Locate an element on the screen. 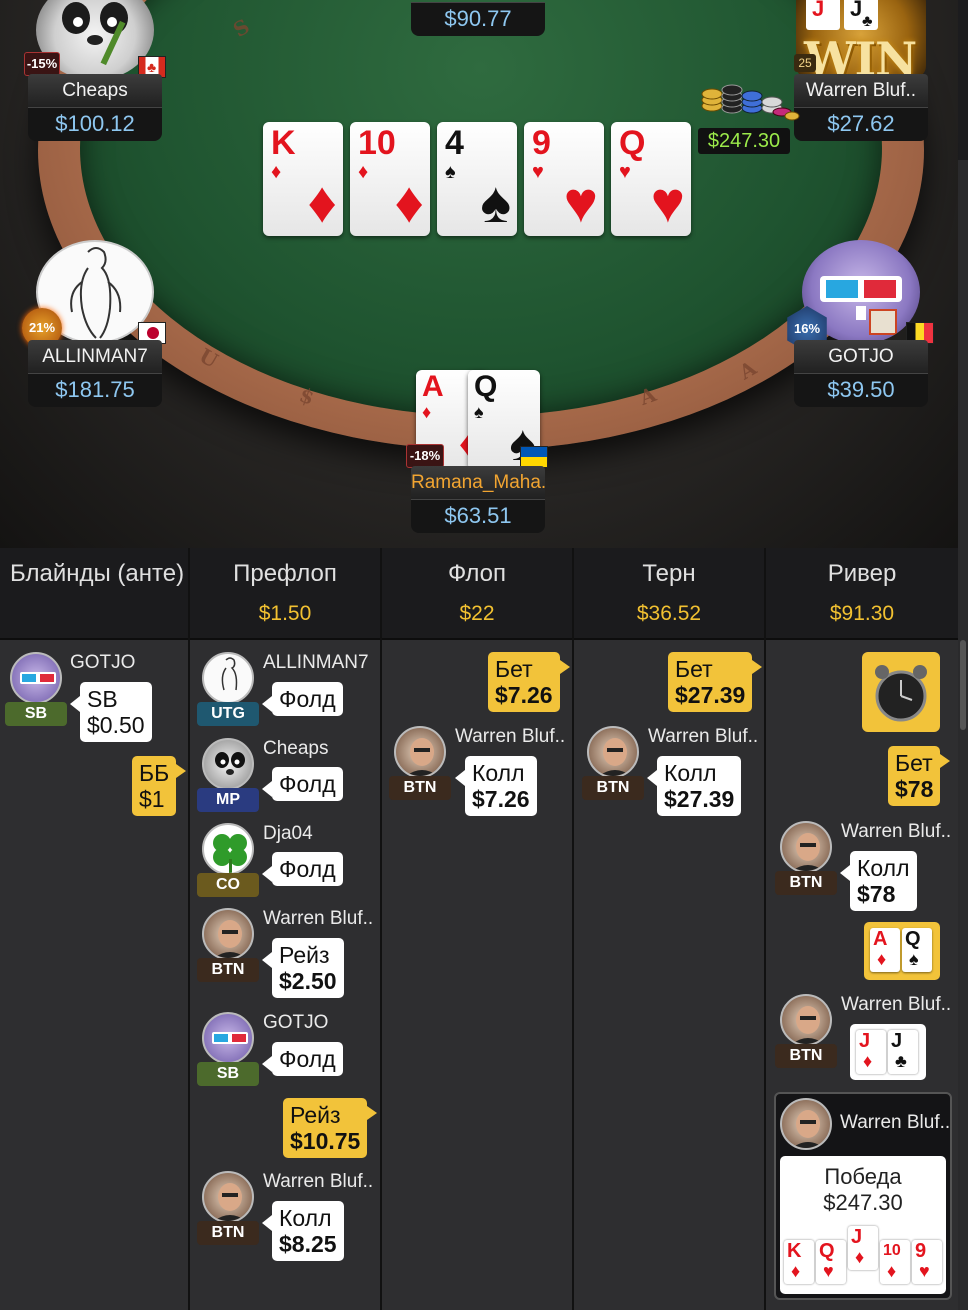 The image size is (968, 1310). player-name-cheaps: Cheaps is located at coordinates (95, 91).